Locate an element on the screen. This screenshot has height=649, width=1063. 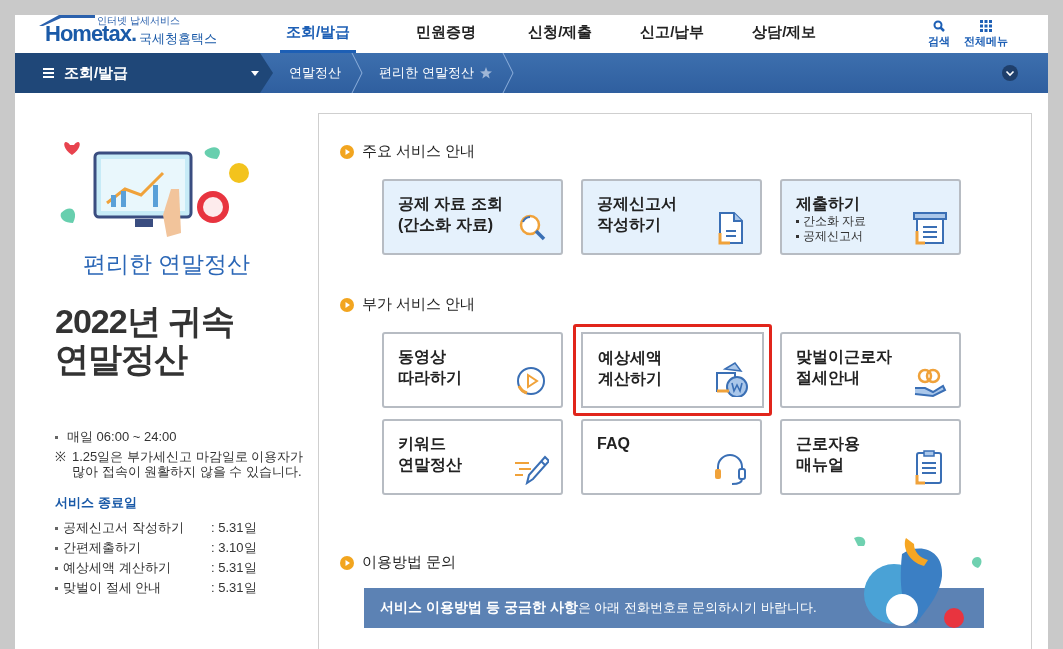
roof-icon is located at coordinates (67, 20).